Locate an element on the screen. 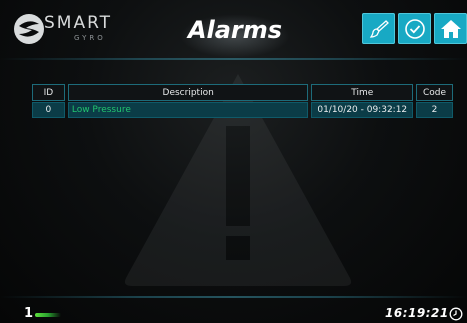  alarm-id: 0 is located at coordinates (48, 110).